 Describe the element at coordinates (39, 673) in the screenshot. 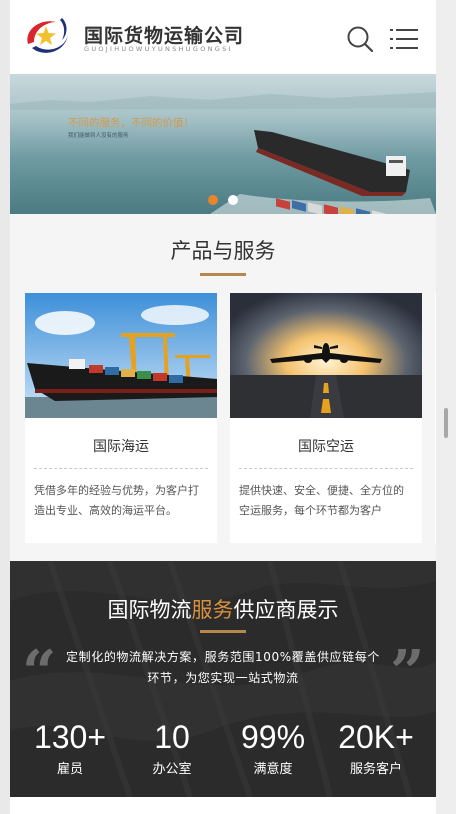

I see `open-quote-icon: “` at that location.